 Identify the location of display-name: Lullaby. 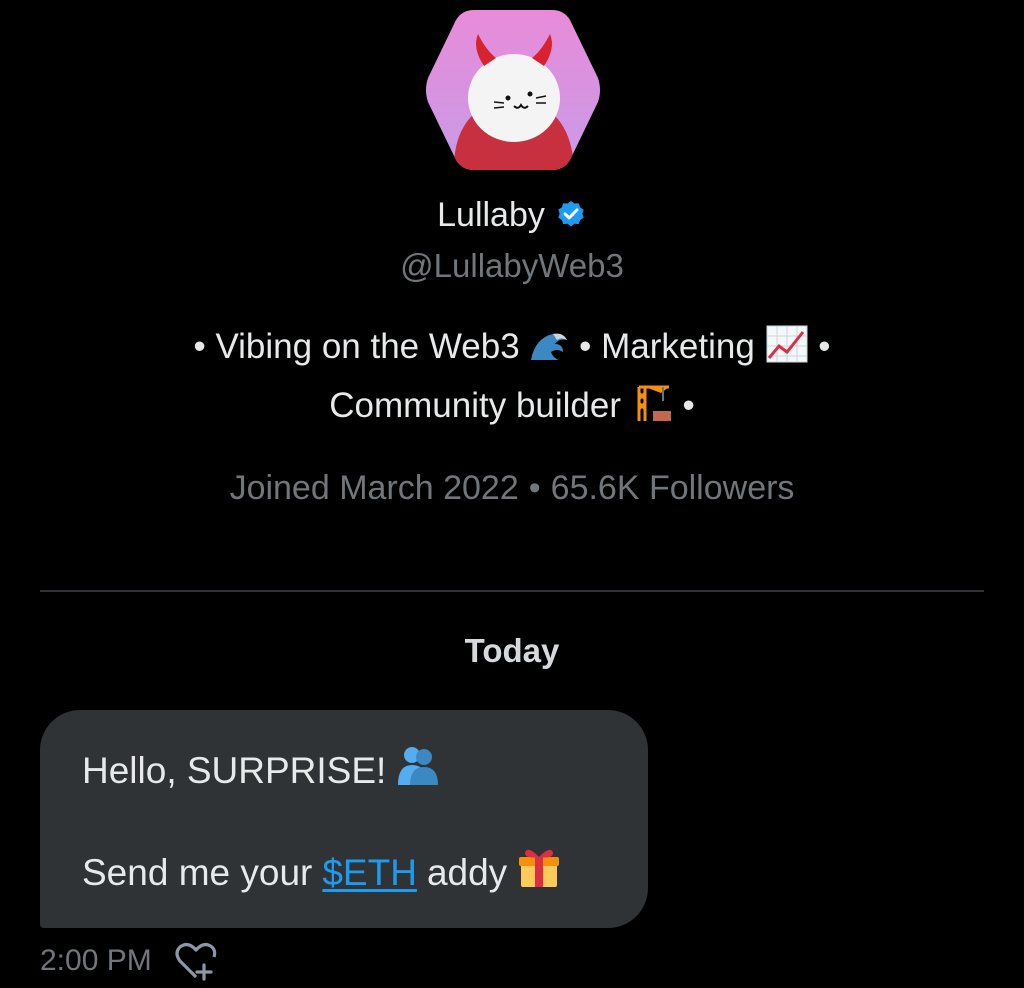
(491, 215).